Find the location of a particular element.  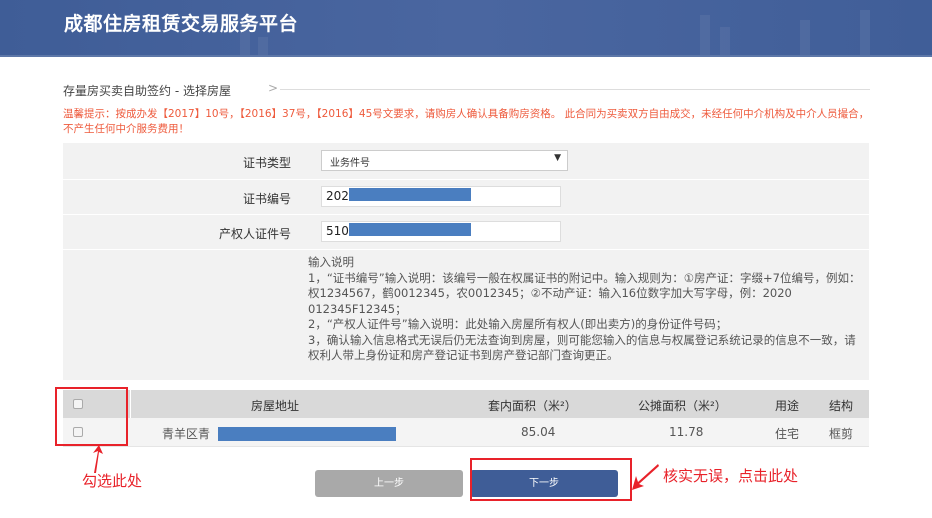

header-banner: 成都住房租赁交易服务平台 is located at coordinates (466, 28).